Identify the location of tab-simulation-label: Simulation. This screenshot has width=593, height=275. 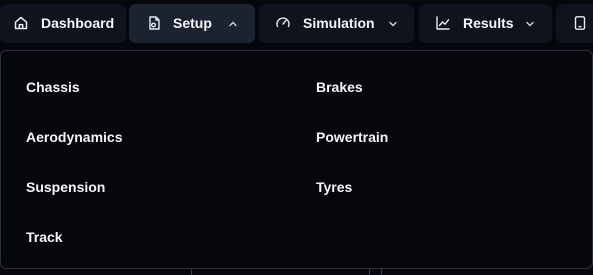
(339, 23).